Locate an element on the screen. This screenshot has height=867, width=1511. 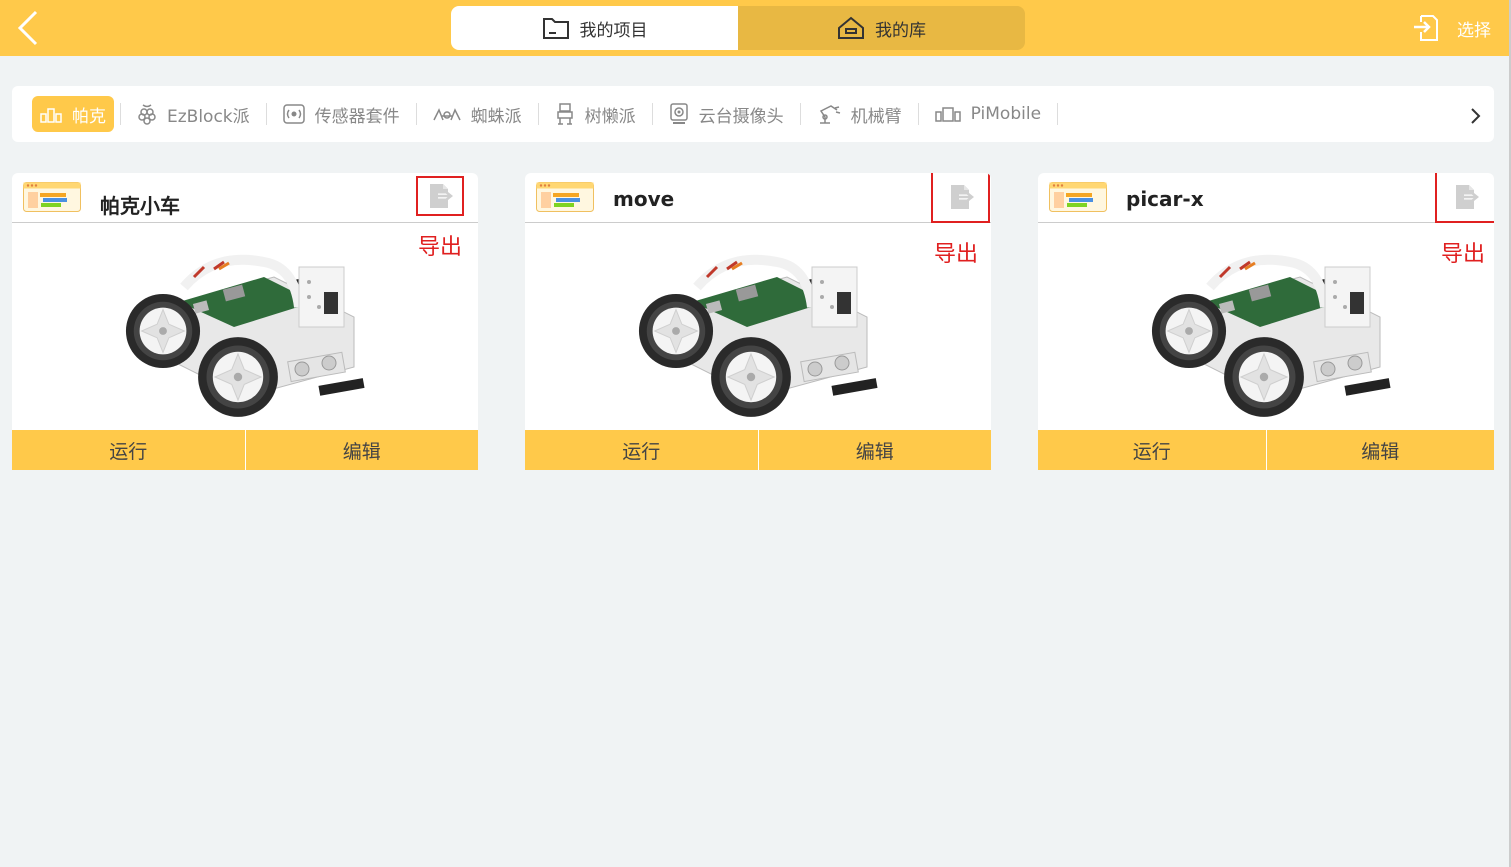
category-item-sloth: 树懒派 is located at coordinates (595, 114).